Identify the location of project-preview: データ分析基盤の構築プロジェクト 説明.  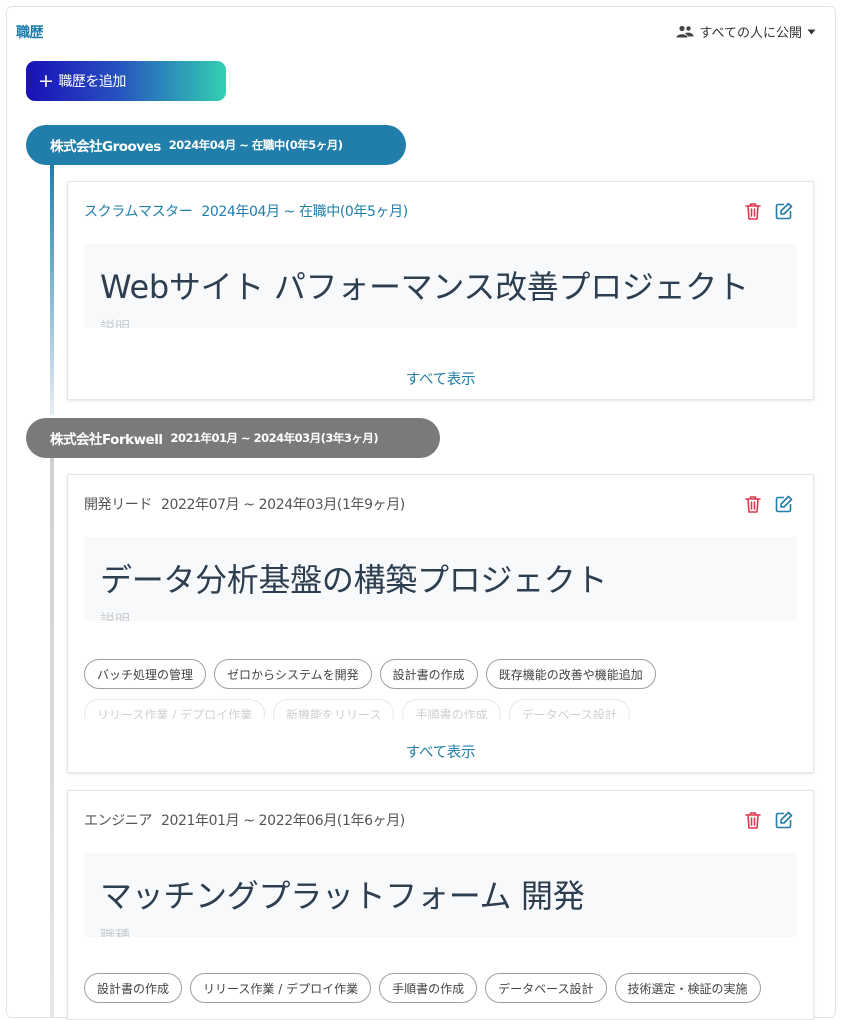
(440, 579).